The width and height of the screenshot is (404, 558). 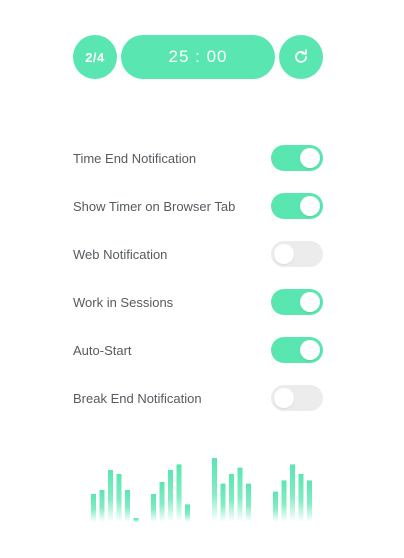 I want to click on timer-time-label: 25 : 00, so click(x=198, y=56).